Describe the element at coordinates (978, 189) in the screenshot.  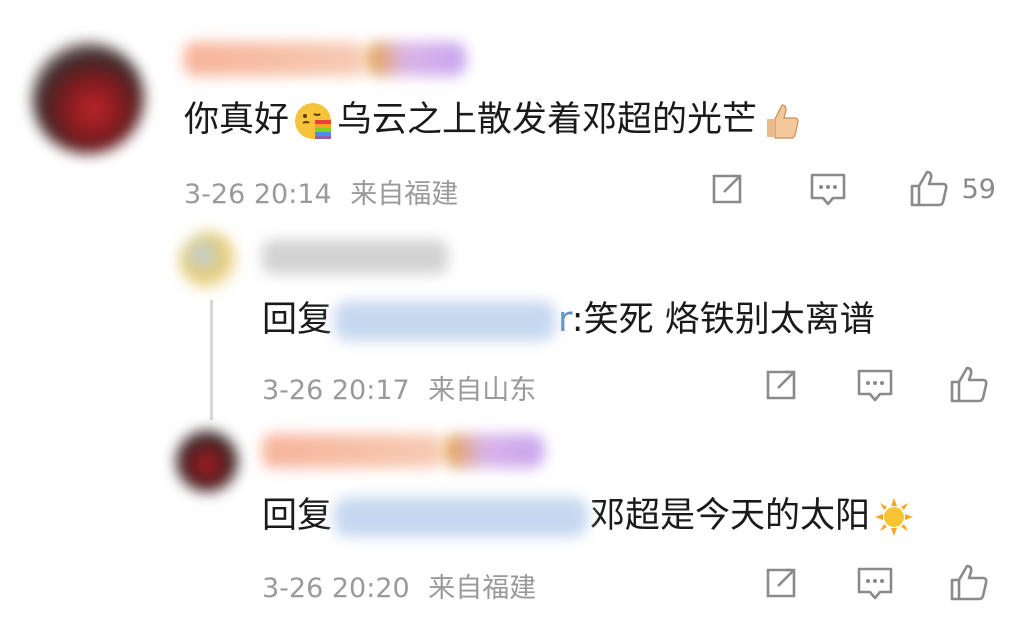
I see `like-count: 59` at that location.